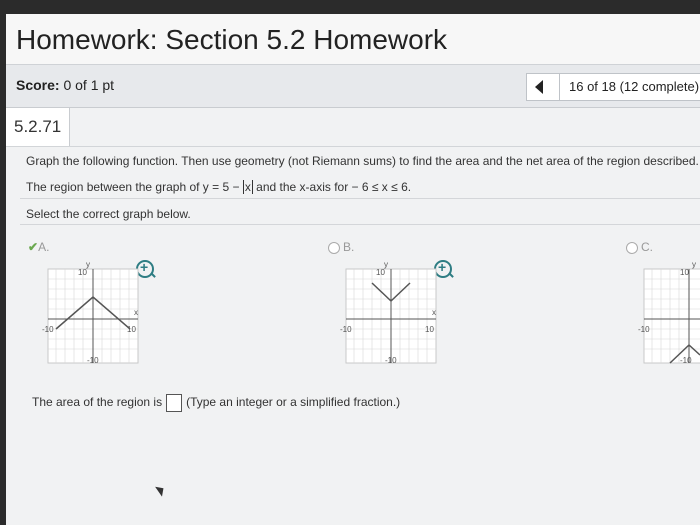 The image size is (700, 525). What do you see at coordinates (232, 39) in the screenshot?
I see `page-title: Homework: Section 5.2 Homework` at bounding box center [232, 39].